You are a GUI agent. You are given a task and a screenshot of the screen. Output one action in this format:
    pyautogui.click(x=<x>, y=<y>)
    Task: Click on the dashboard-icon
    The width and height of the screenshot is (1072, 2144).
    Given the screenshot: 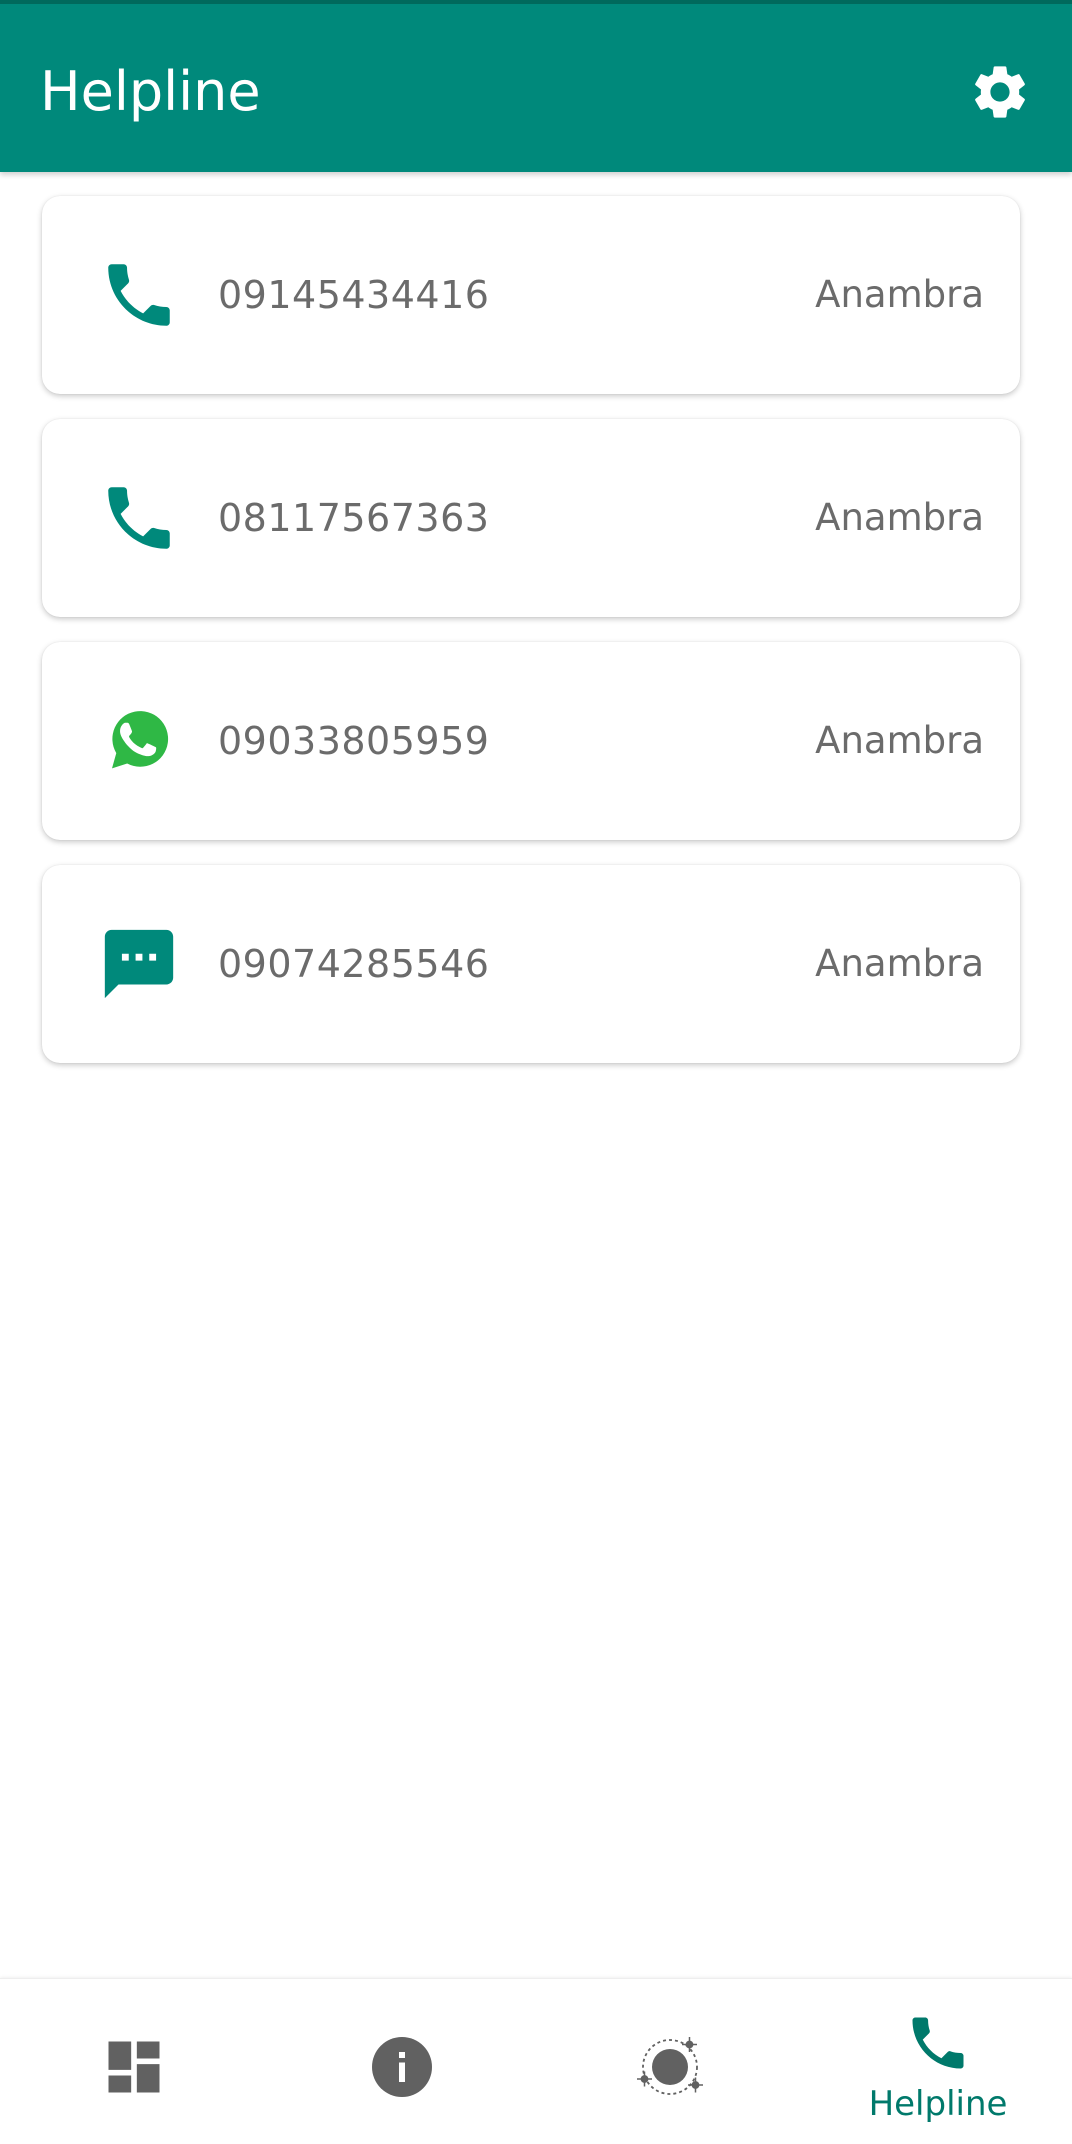 What is the action you would take?
    pyautogui.click(x=134, y=2067)
    